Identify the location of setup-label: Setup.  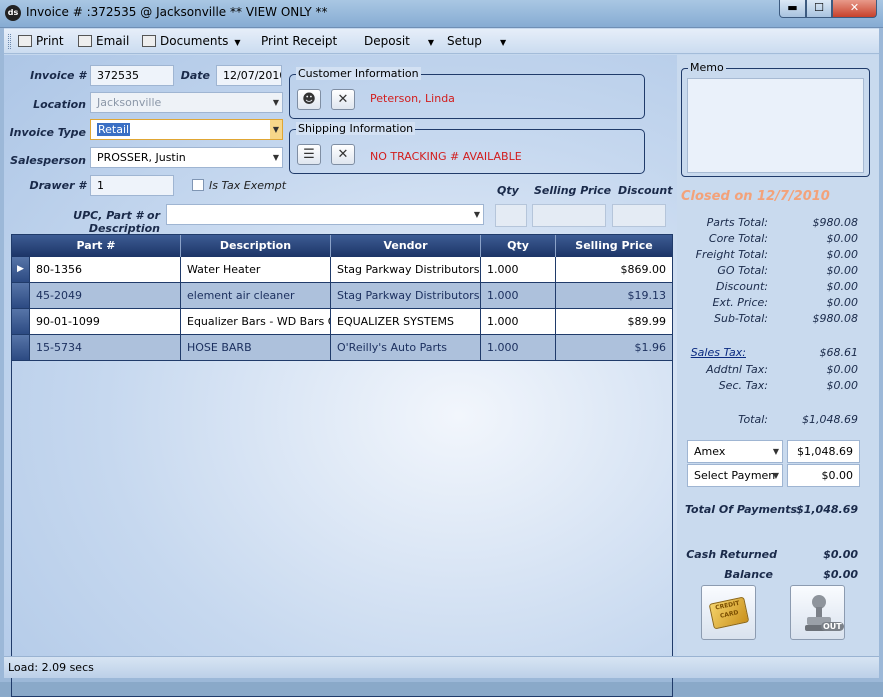
(464, 41).